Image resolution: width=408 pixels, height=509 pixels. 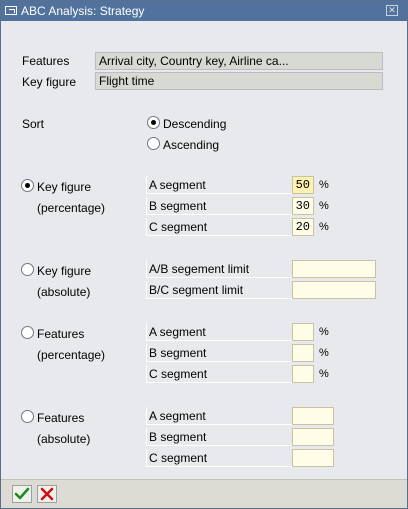 What do you see at coordinates (194, 124) in the screenshot?
I see `sort-descending-label: Descending` at bounding box center [194, 124].